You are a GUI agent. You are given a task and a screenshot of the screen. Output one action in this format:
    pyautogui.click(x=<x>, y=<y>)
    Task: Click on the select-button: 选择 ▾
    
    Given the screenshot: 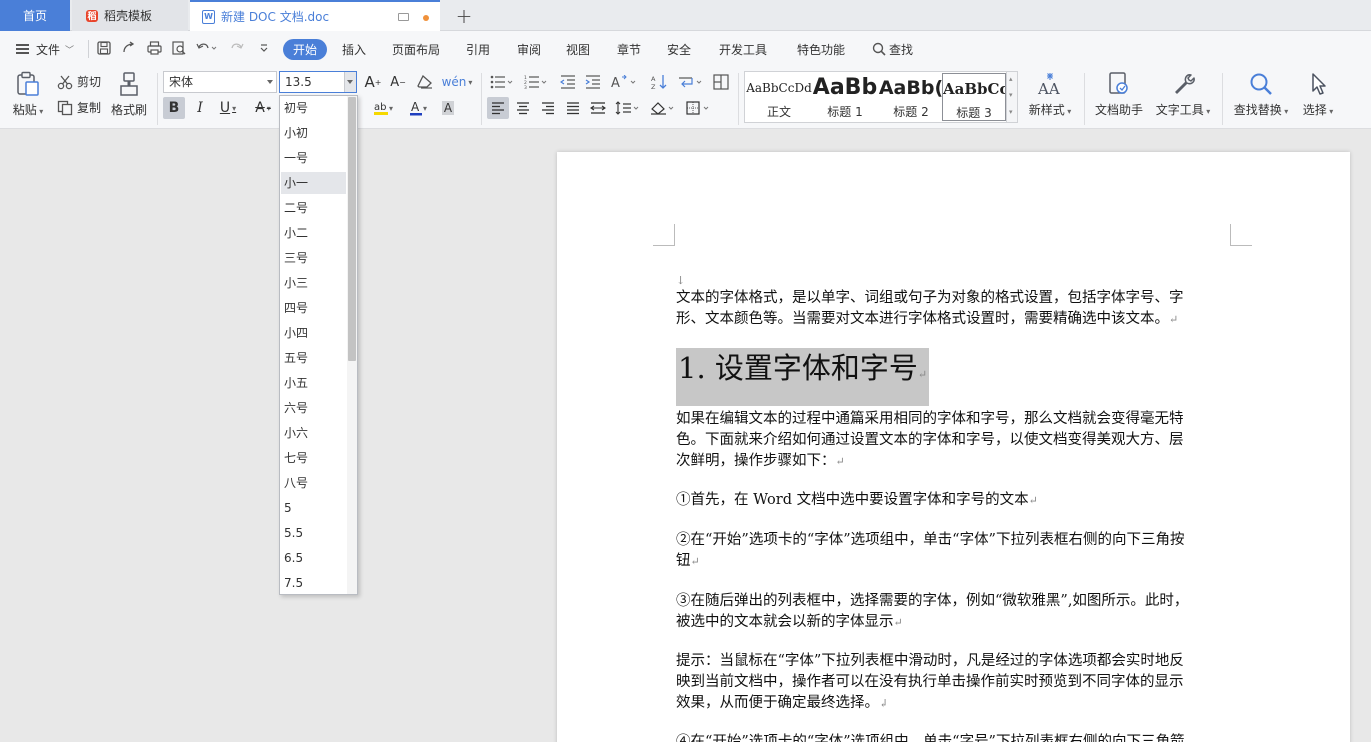 What is the action you would take?
    pyautogui.click(x=1318, y=94)
    